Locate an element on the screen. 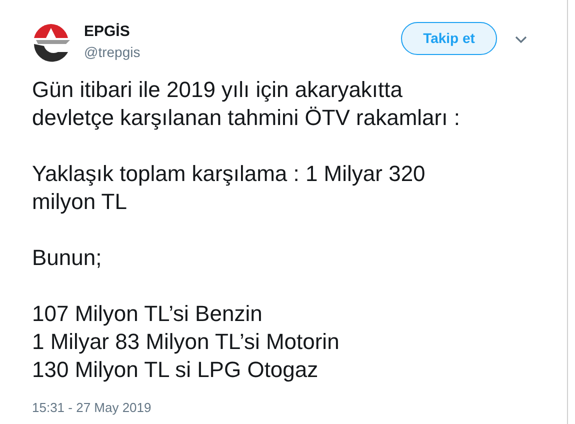 Image resolution: width=575 pixels, height=424 pixels. tweet-text-line: Yaklaşık toplam karşılama : 1 Milyar 320 is located at coordinates (229, 174).